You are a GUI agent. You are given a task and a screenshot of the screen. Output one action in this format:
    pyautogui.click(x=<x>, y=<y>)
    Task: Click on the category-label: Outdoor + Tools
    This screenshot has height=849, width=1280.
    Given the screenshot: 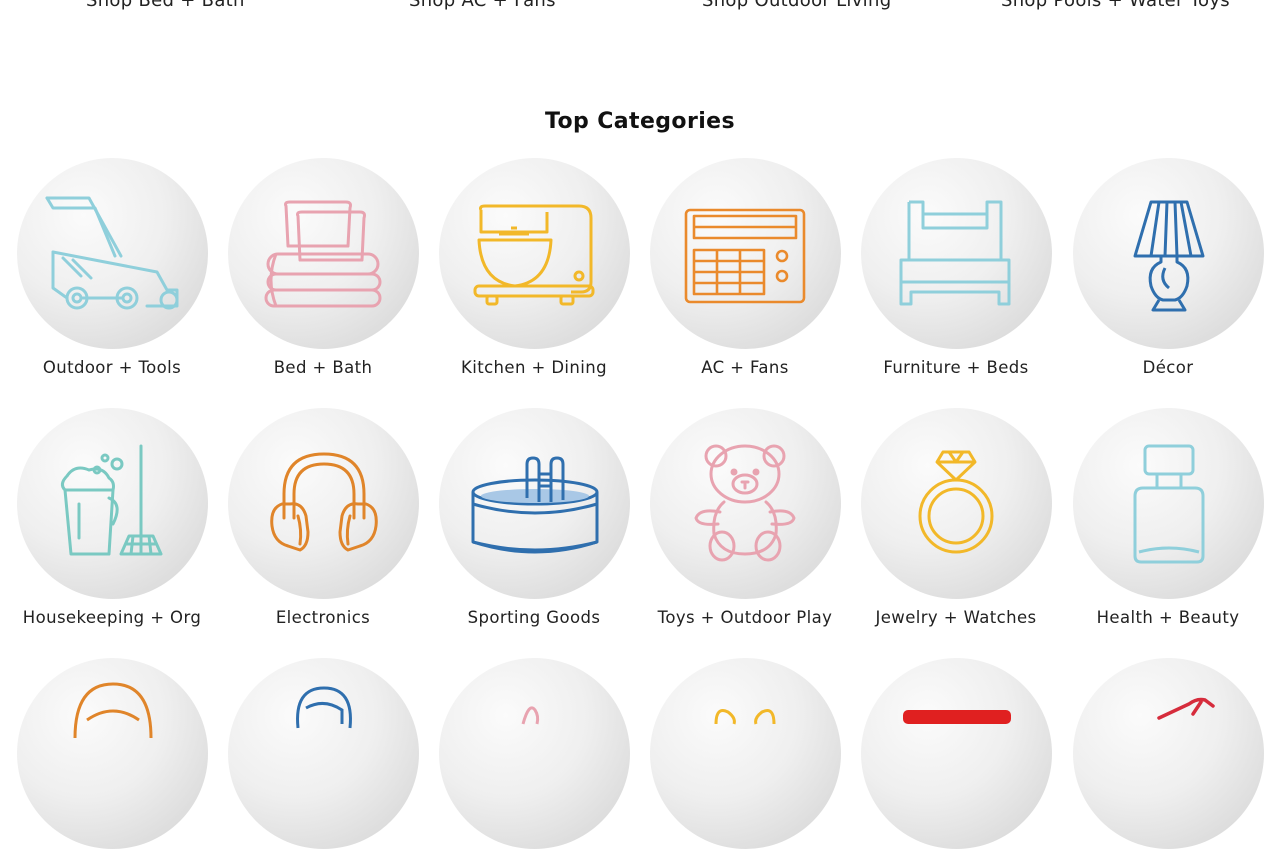 What is the action you would take?
    pyautogui.click(x=112, y=367)
    